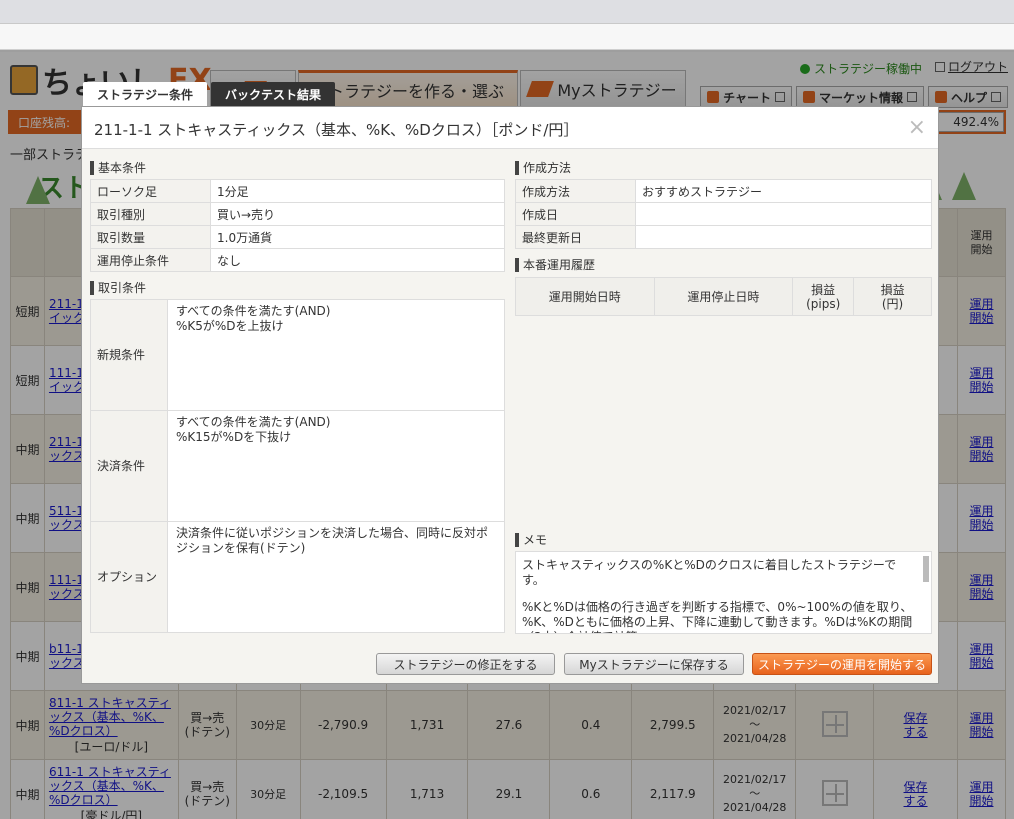 The width and height of the screenshot is (1014, 819). I want to click on method-key: 作成日, so click(575, 214).